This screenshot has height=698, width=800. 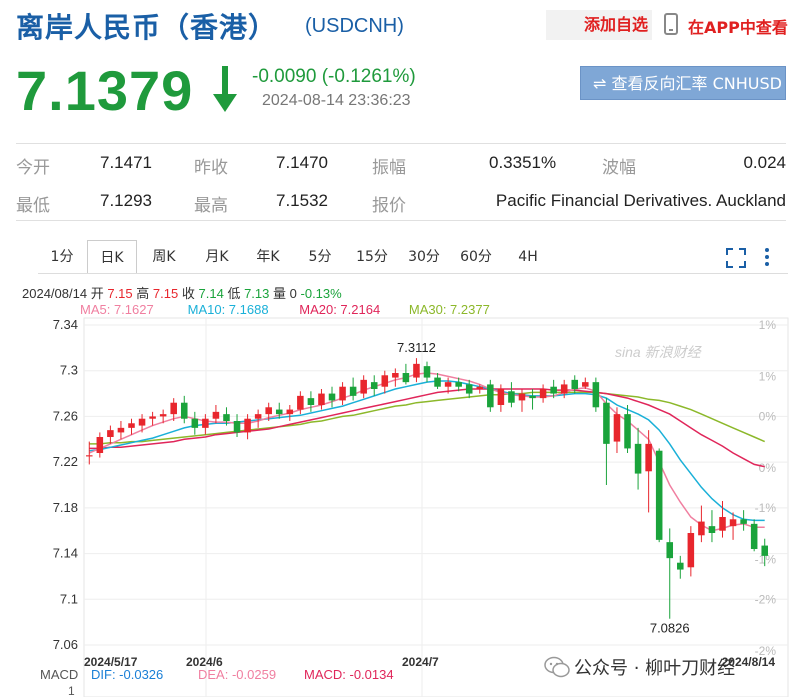 I want to click on macd-dea: DEA: -0.0259, so click(x=237, y=674).